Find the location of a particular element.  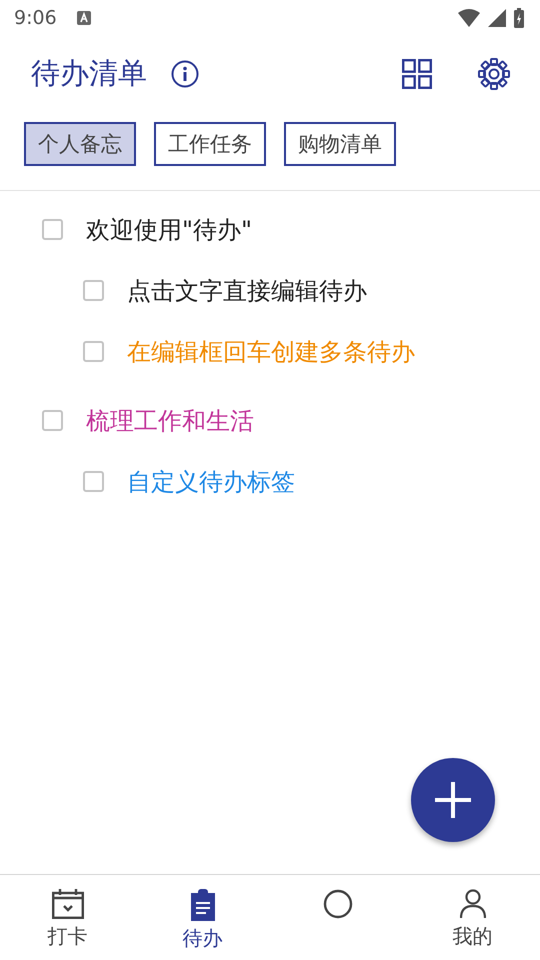

status-time: 9:06 is located at coordinates (35, 18).